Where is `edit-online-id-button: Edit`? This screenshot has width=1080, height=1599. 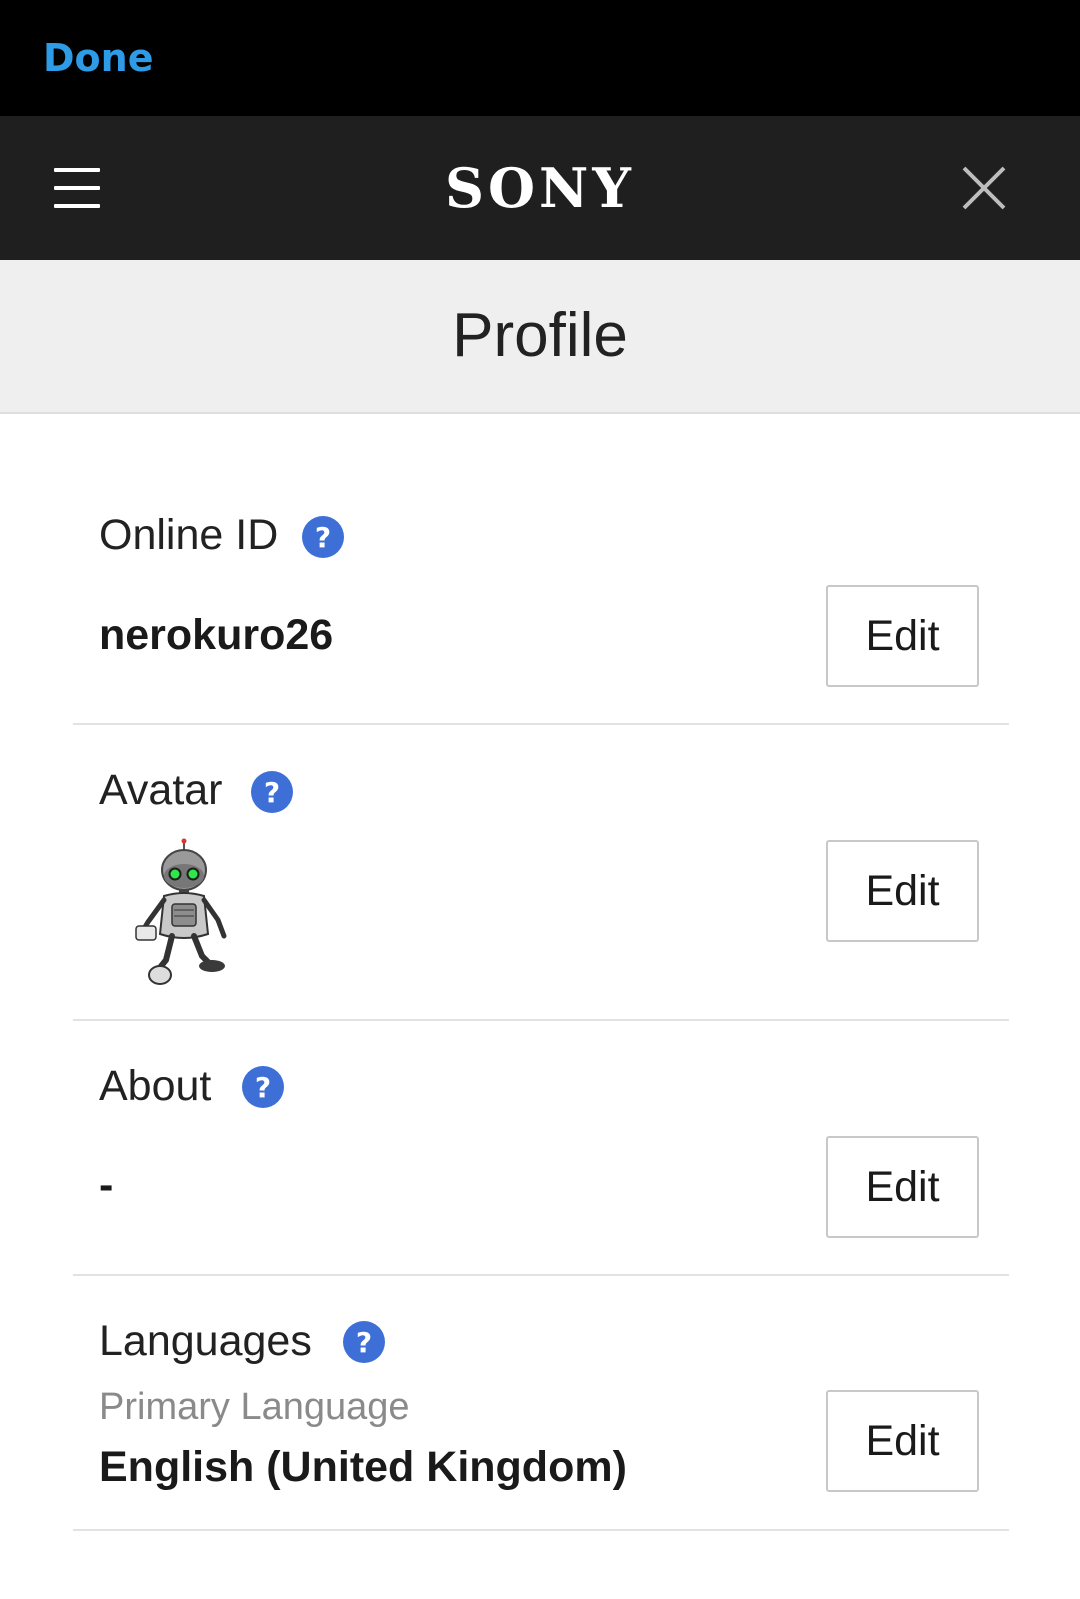 edit-online-id-button: Edit is located at coordinates (902, 636).